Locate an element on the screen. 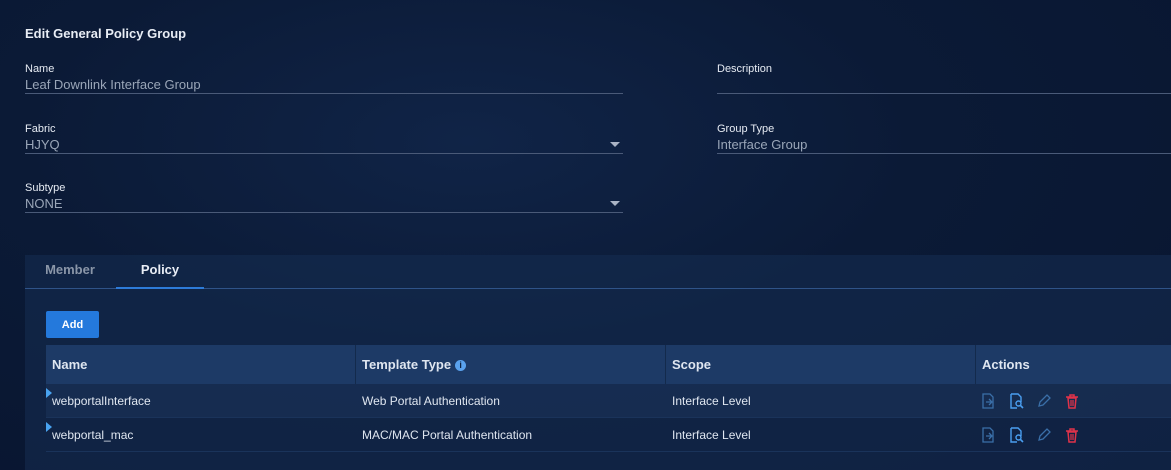 The image size is (1171, 470). group-type-field: Group Type Interface Group is located at coordinates (944, 143).